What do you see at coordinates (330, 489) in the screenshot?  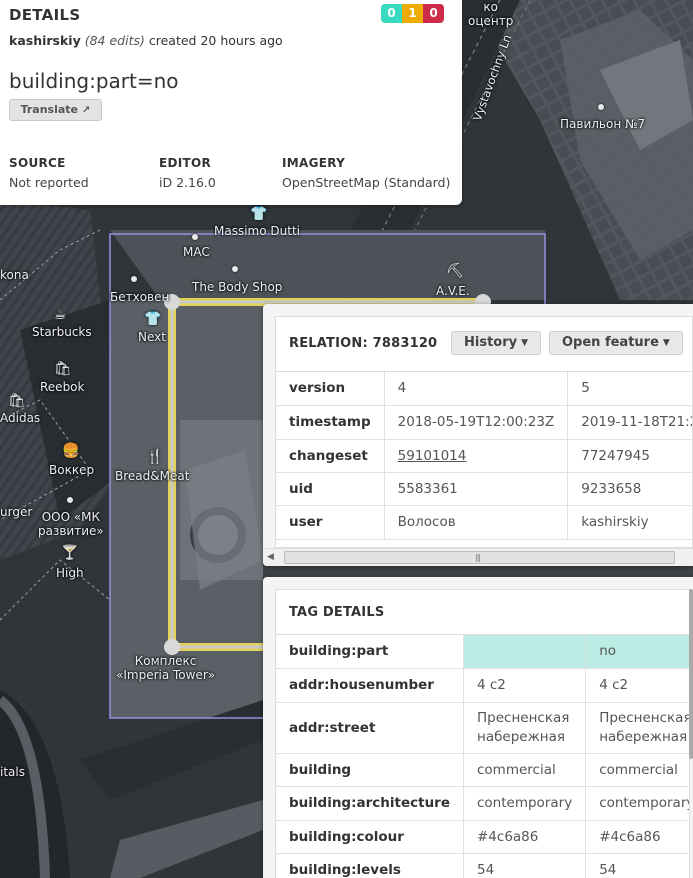 I see `tag-key-cell: uid` at bounding box center [330, 489].